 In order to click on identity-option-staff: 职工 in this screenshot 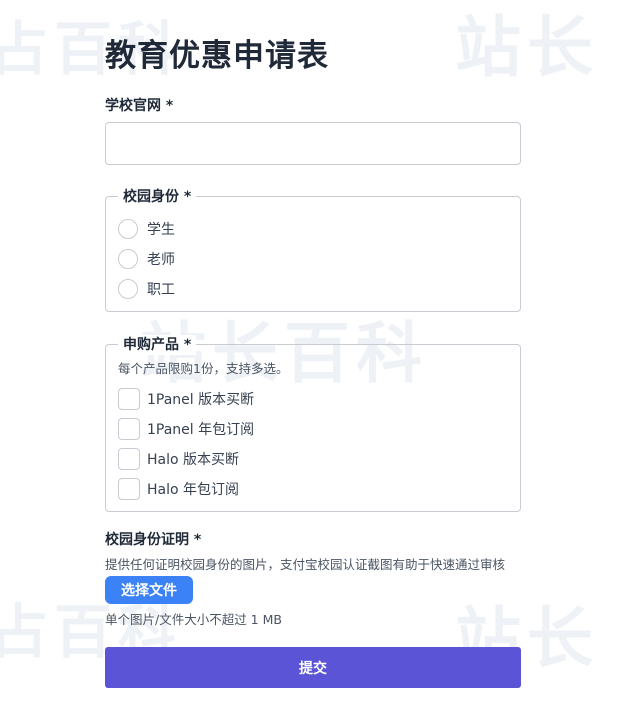, I will do `click(146, 289)`.